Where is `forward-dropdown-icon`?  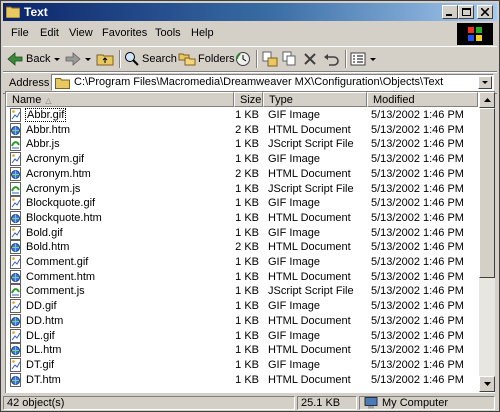
forward-dropdown-icon is located at coordinates (88, 59).